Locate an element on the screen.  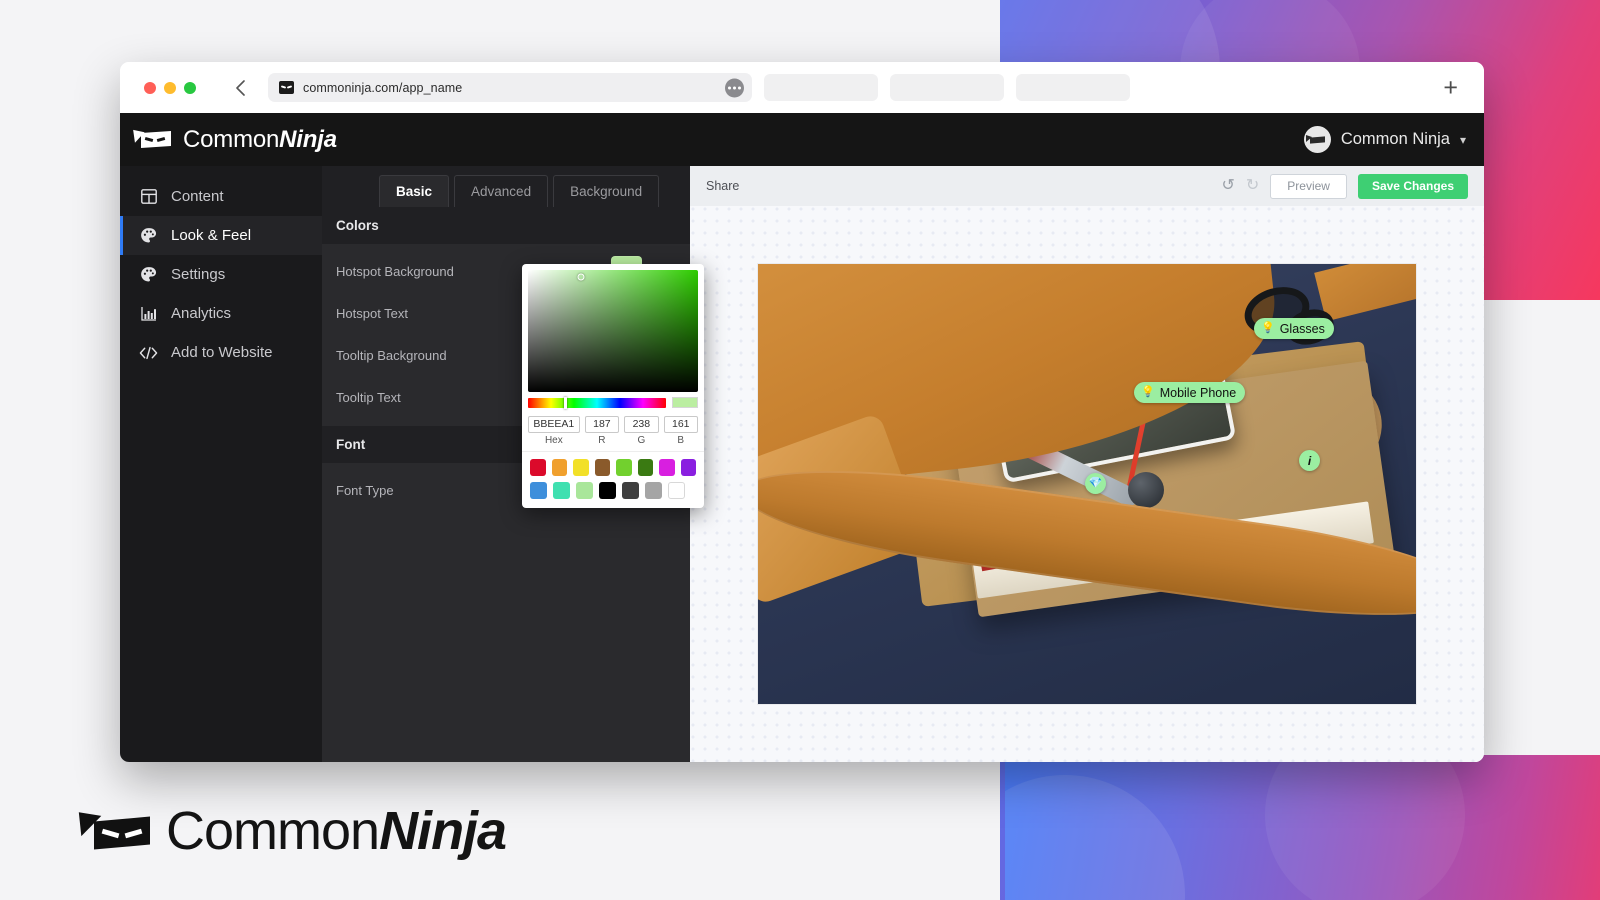
photo-pen-cap is located at coordinates (1146, 490).